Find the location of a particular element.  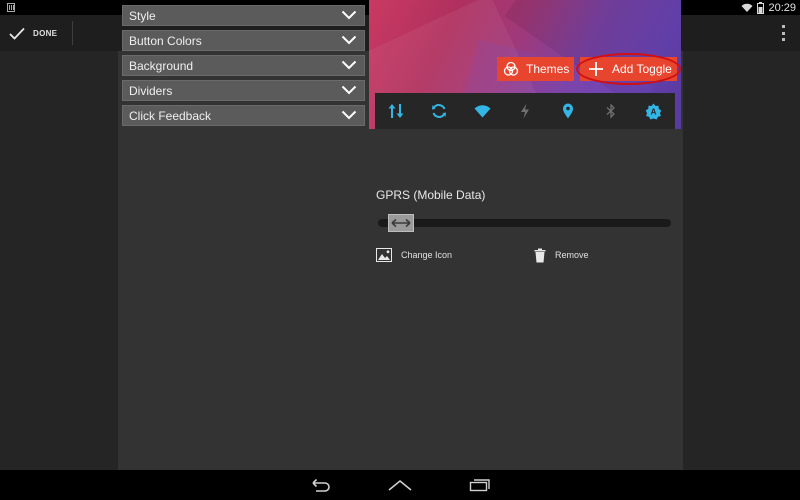

toggle-mobile-data is located at coordinates (396, 111).